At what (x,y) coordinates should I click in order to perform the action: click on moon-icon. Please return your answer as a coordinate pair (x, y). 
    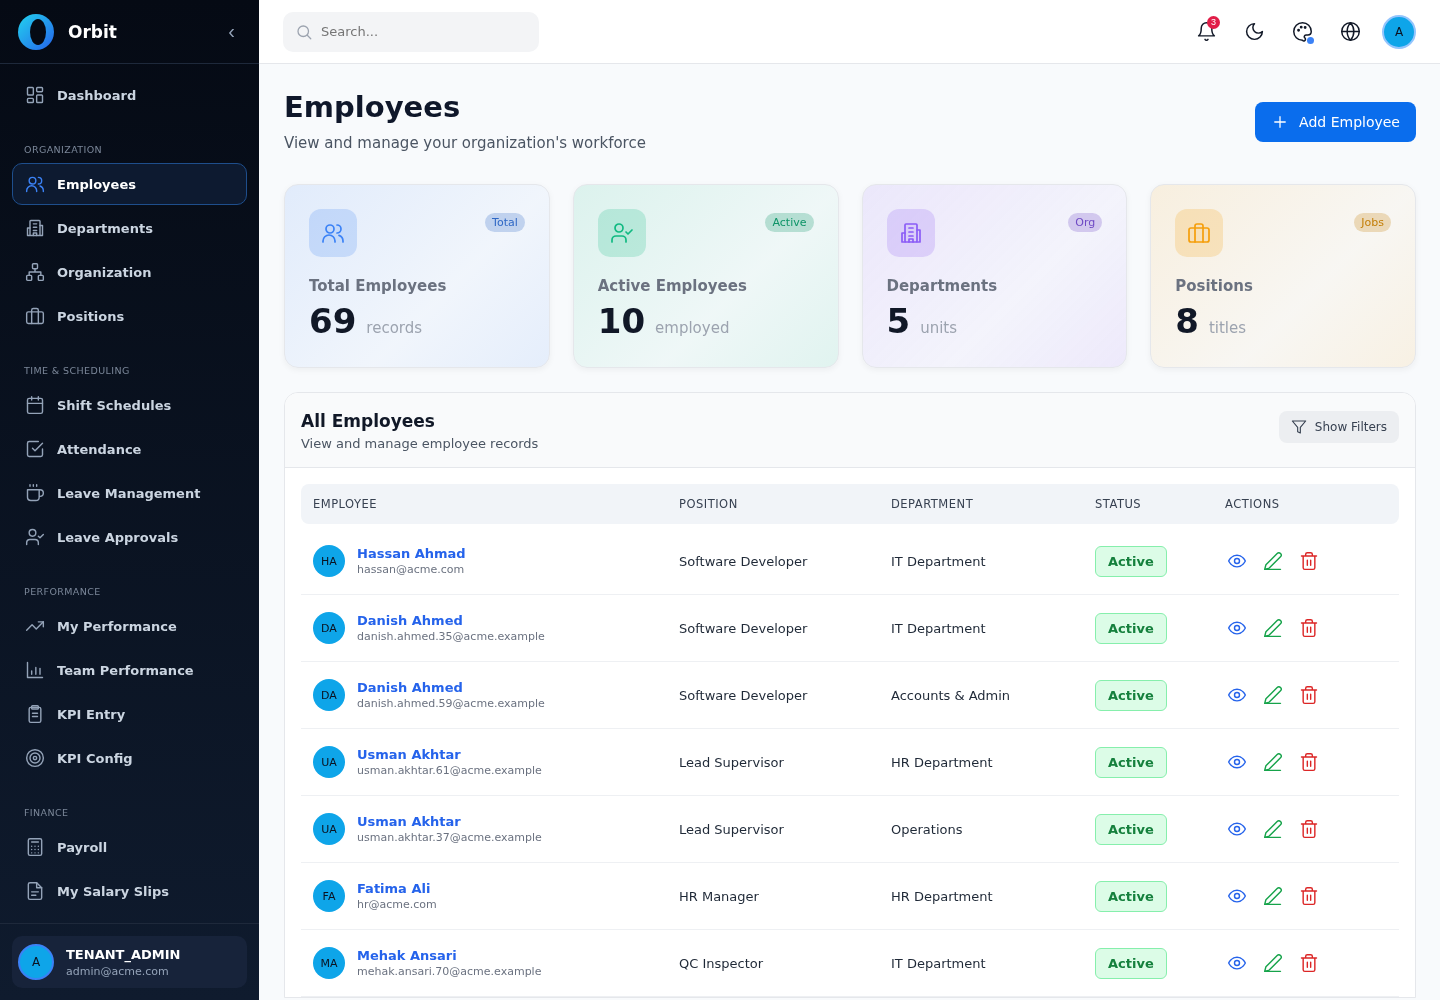
    Looking at the image, I should click on (1254, 31).